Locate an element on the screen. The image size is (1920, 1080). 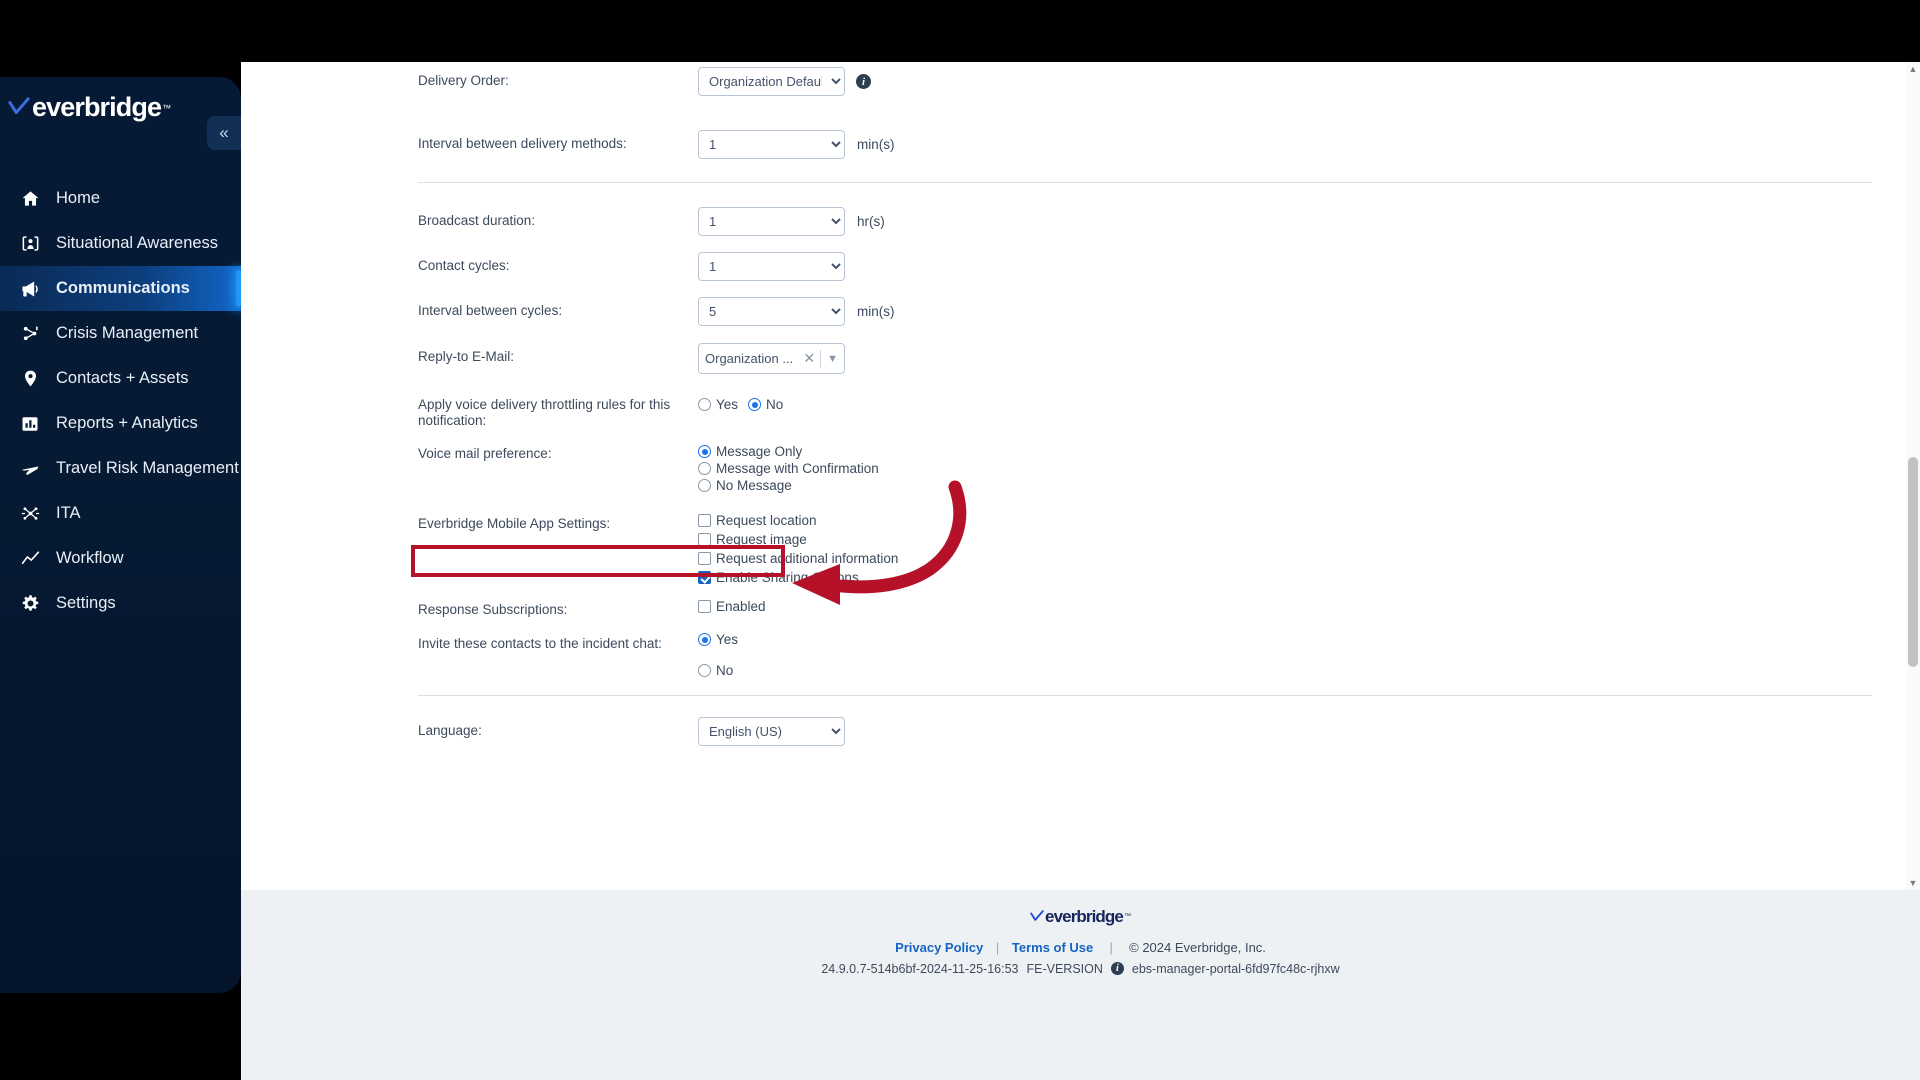
delivery-order-select: Organization Default is located at coordinates (771, 81).